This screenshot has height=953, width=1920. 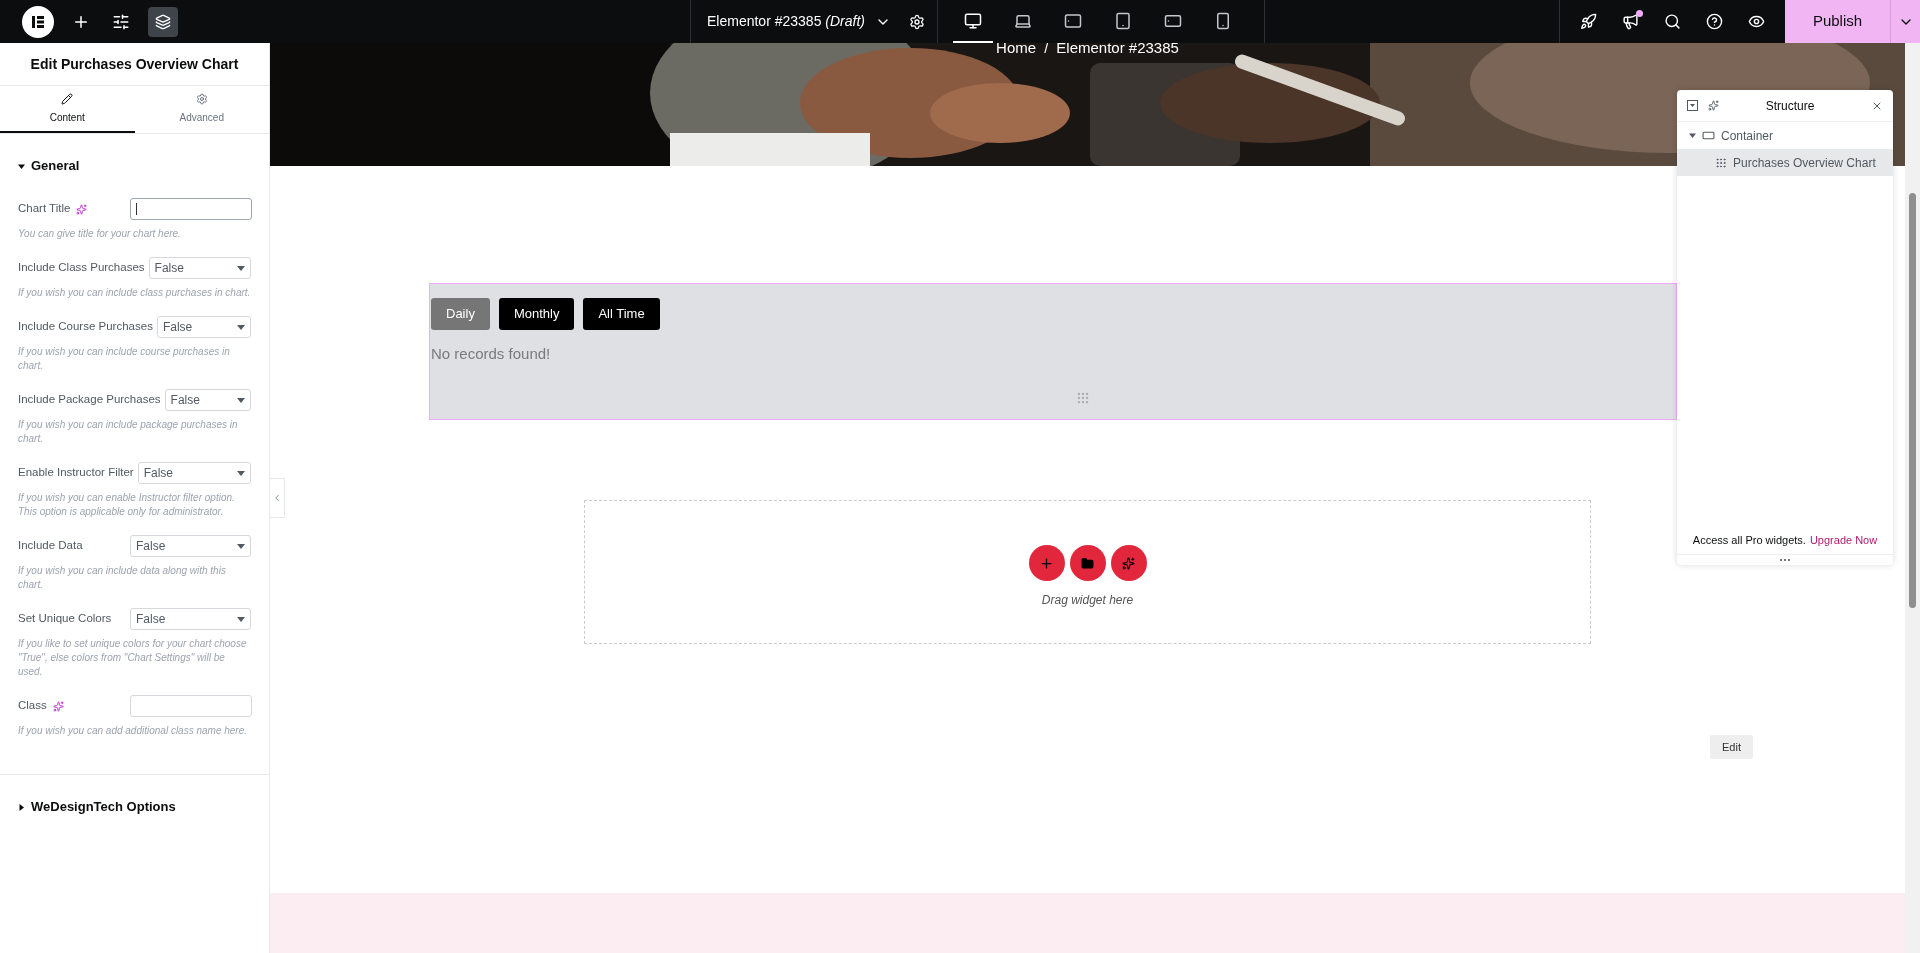 I want to click on field-hint: You can give title for your chart here., so click(x=100, y=234).